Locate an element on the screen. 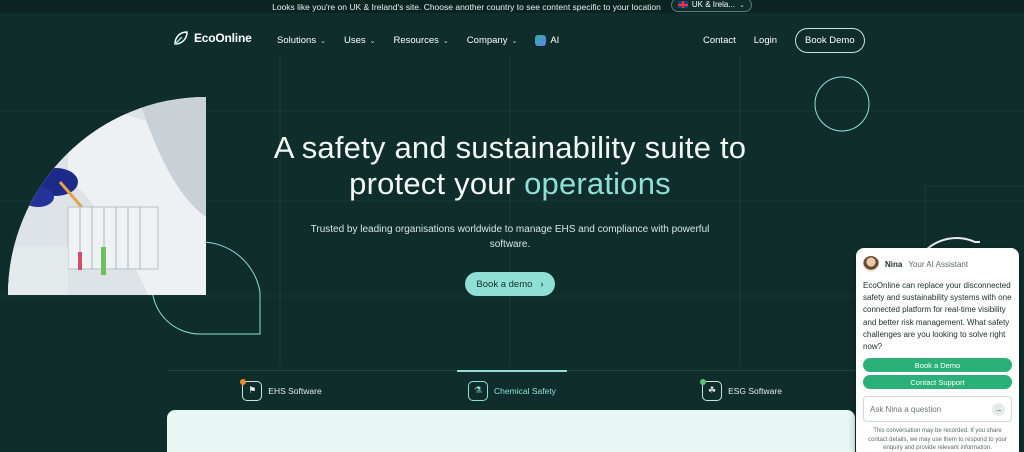 Image resolution: width=1024 pixels, height=452 pixels. tab-ehs-software: ⚑ EHS Software is located at coordinates (282, 390).